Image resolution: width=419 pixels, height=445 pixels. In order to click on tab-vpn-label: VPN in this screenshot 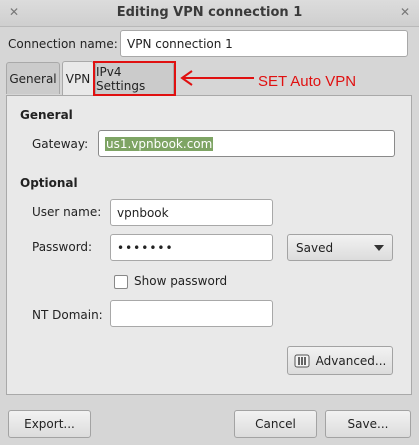, I will do `click(78, 78)`.